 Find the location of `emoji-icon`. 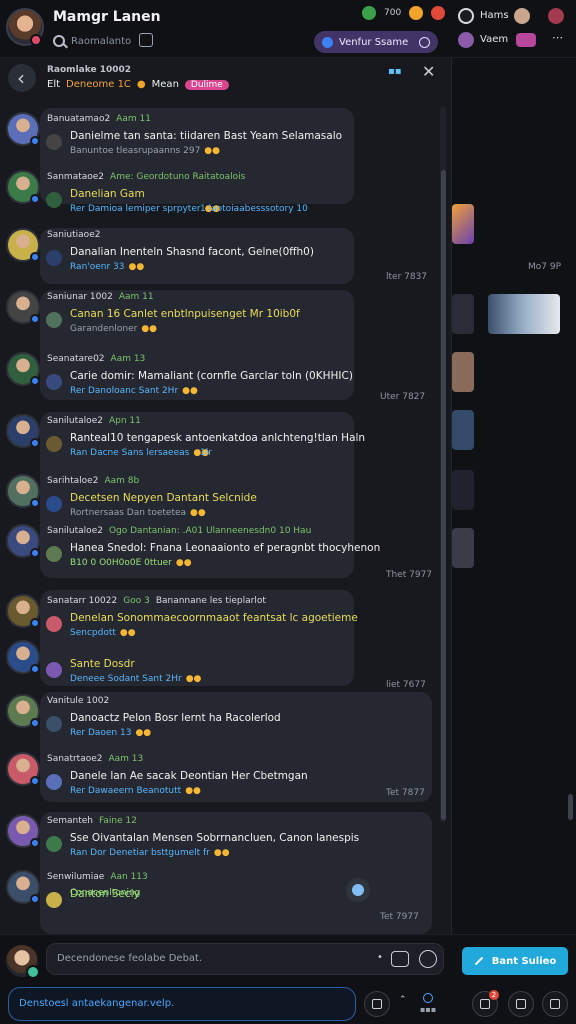

emoji-icon is located at coordinates (428, 959).